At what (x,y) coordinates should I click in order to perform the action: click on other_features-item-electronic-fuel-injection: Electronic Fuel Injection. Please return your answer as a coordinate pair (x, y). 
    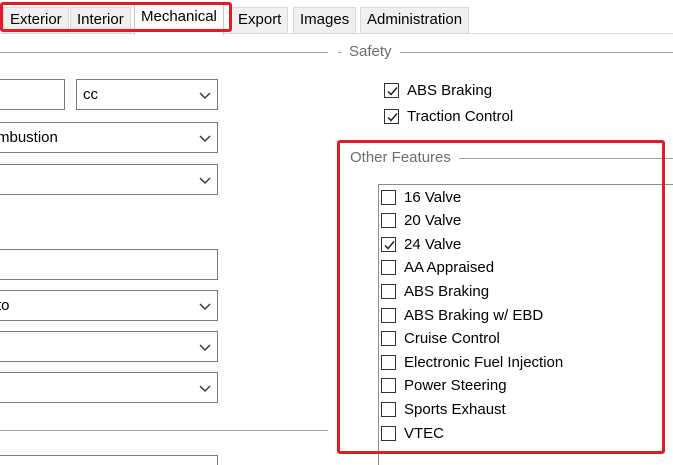
    Looking at the image, I should click on (472, 362).